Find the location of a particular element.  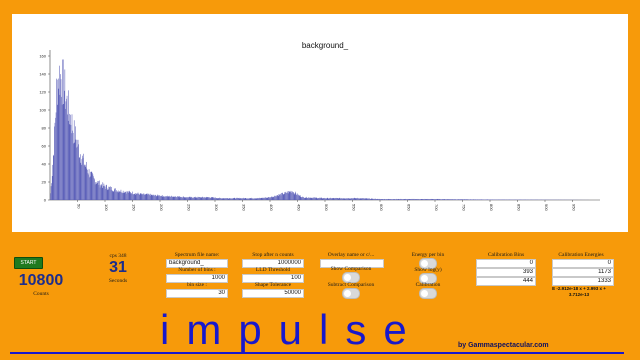

y-tick-label: 160 is located at coordinates (42, 56).